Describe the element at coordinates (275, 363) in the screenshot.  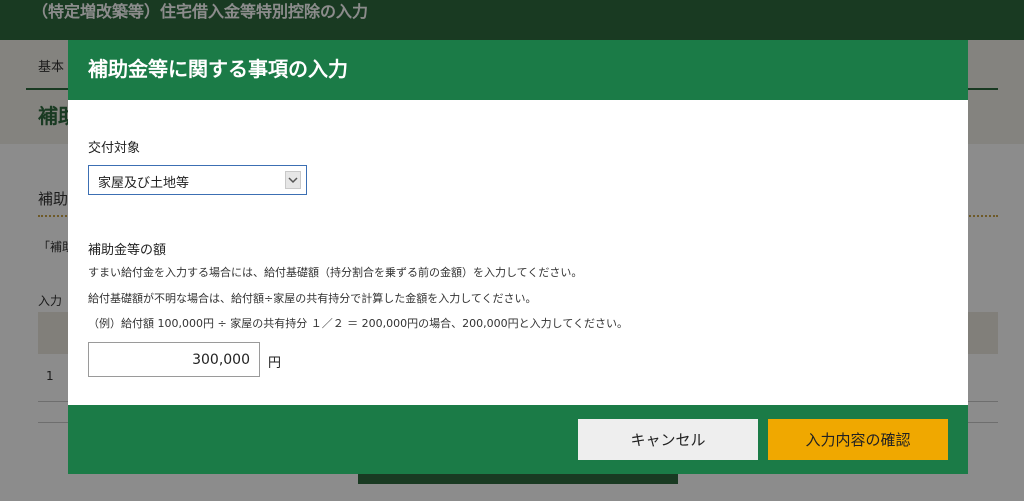
I see `amount-unit-label: 円` at that location.